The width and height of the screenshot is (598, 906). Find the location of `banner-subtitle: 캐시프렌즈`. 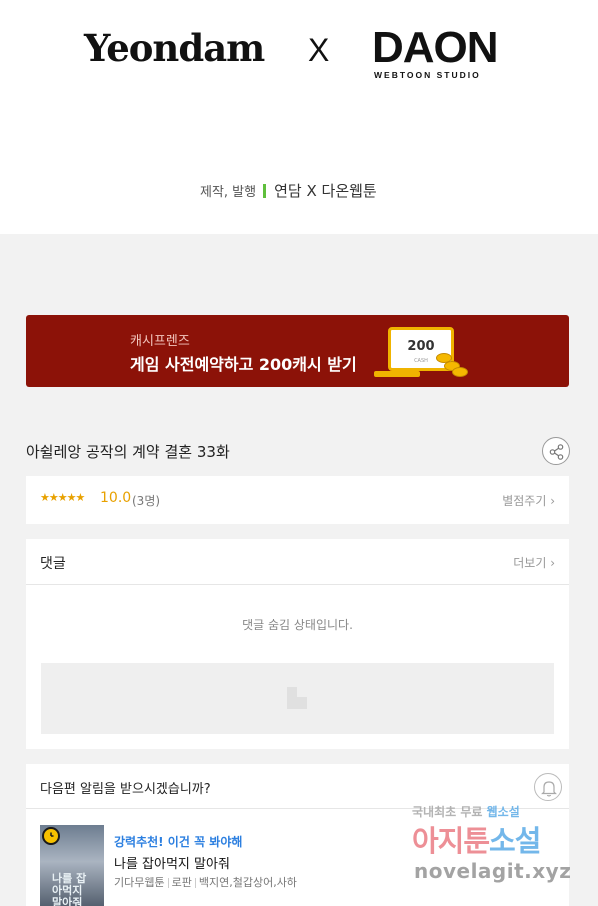

banner-subtitle: 캐시프렌즈 is located at coordinates (160, 341).